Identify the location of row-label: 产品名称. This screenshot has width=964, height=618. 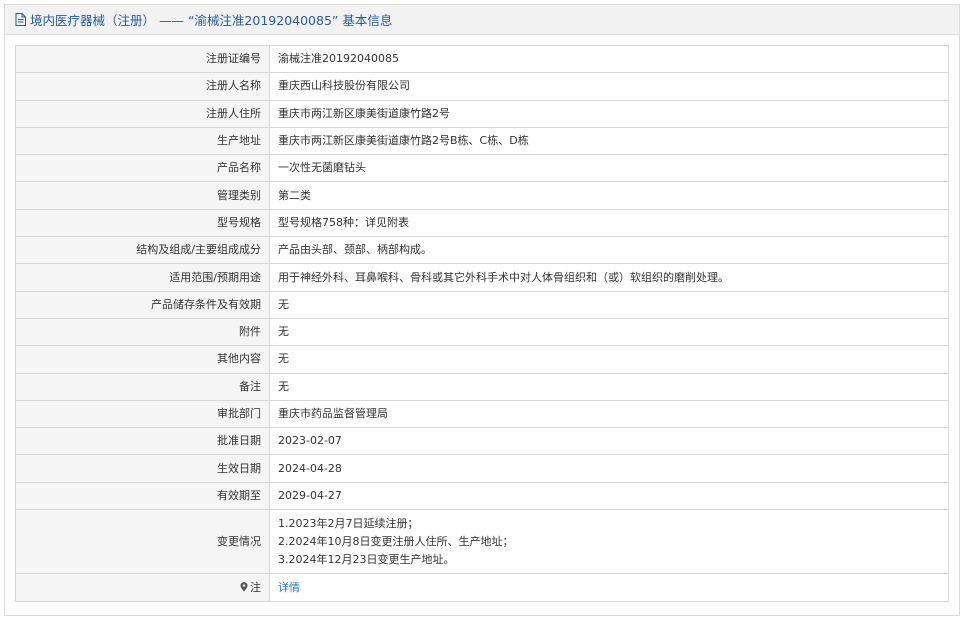
(142, 168).